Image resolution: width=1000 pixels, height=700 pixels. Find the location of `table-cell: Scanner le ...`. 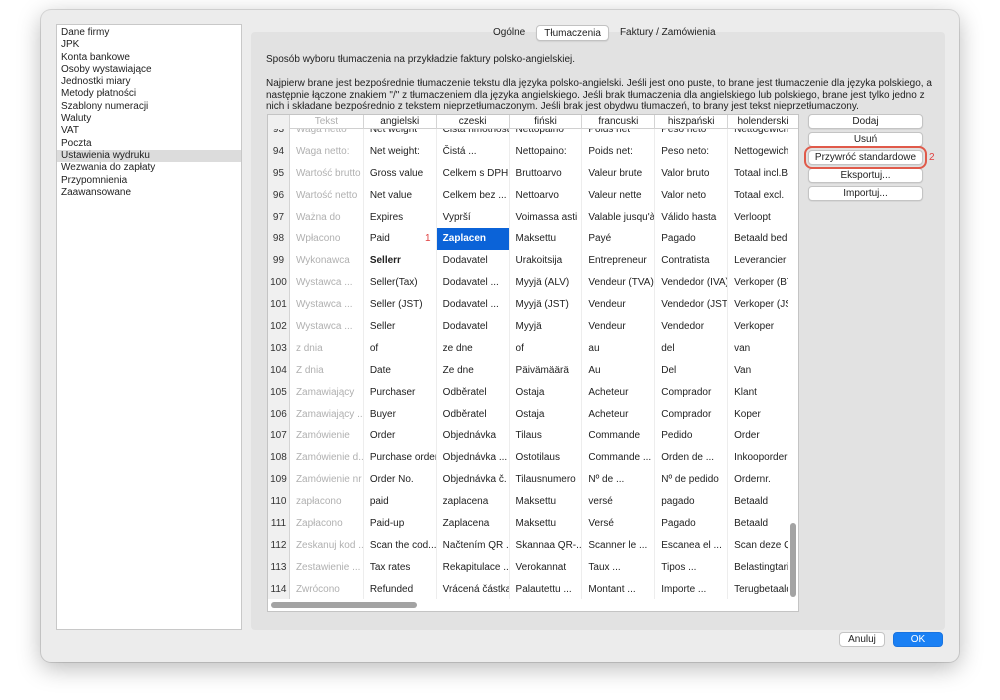

table-cell: Scanner le ... is located at coordinates (619, 545).